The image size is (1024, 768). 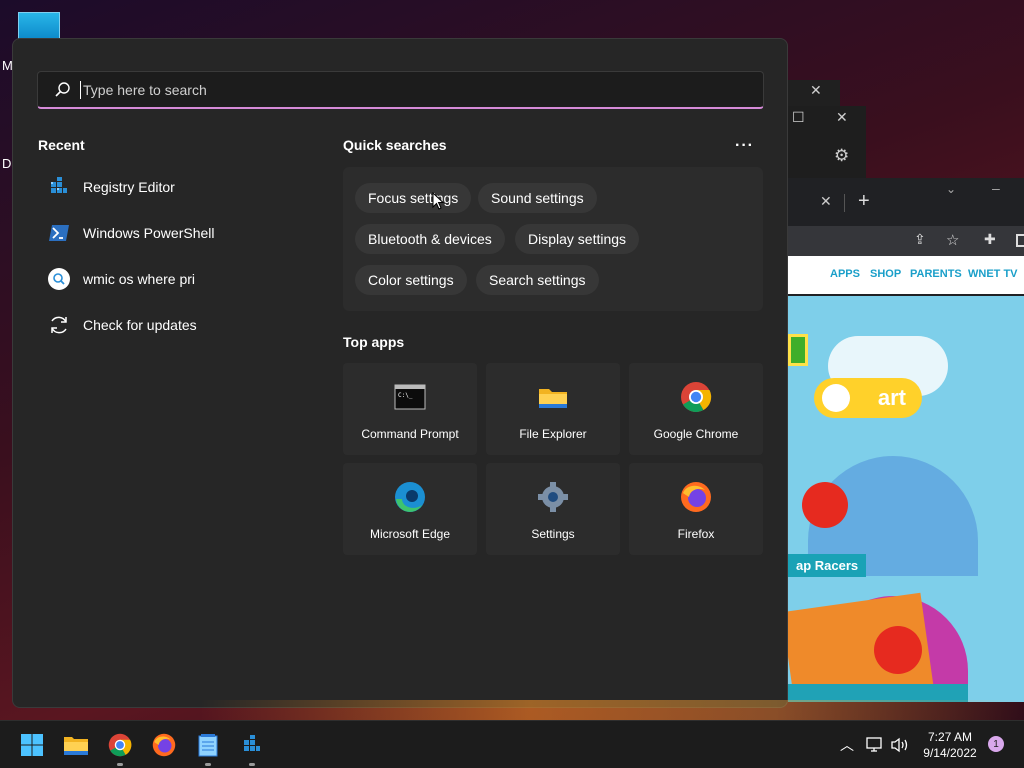 What do you see at coordinates (512, 744) in the screenshot?
I see `taskbar: ︿ 7:27 AM 9/14/2022` at bounding box center [512, 744].